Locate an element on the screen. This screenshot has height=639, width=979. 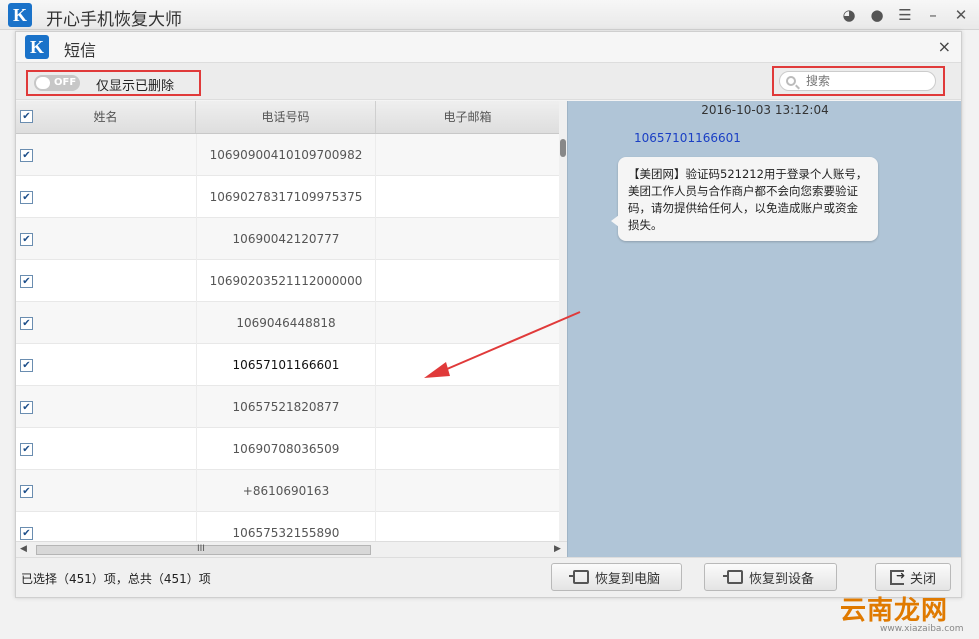
phone-cell: 10690708036509 is located at coordinates (286, 449).